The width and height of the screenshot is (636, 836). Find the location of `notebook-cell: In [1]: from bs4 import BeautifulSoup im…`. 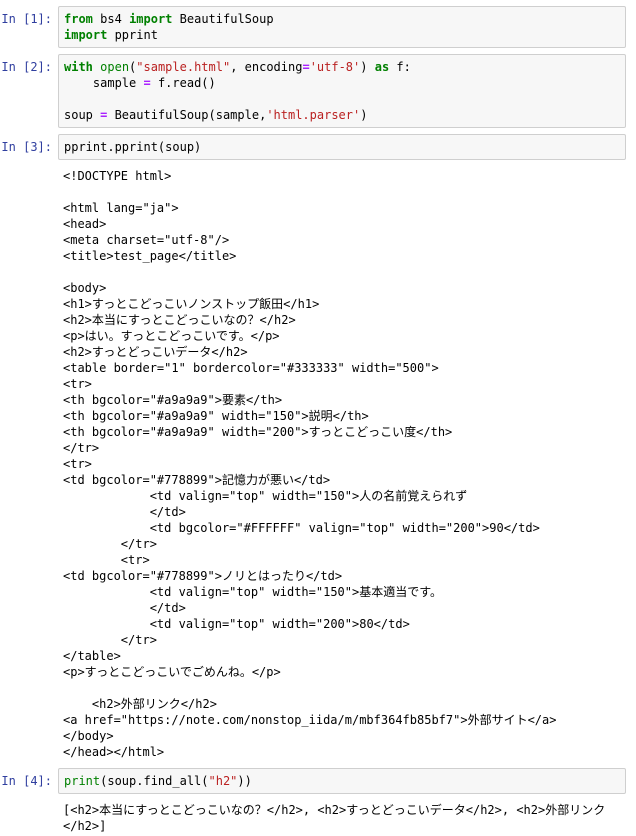

notebook-cell: In [1]: from bs4 import BeautifulSoup im… is located at coordinates (318, 27).